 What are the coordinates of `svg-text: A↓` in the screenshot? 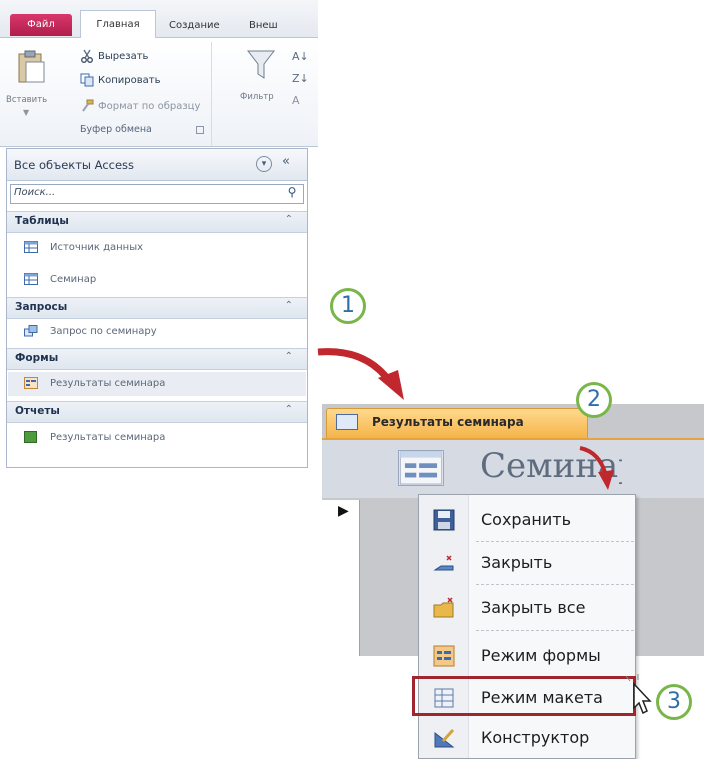 It's located at (300, 56).